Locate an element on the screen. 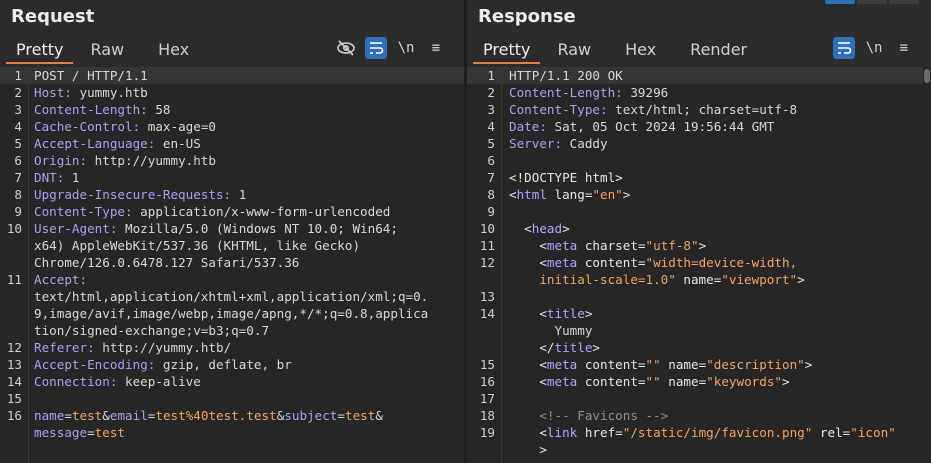 The image size is (931, 463). line-number: 16 is located at coordinates (487, 381).